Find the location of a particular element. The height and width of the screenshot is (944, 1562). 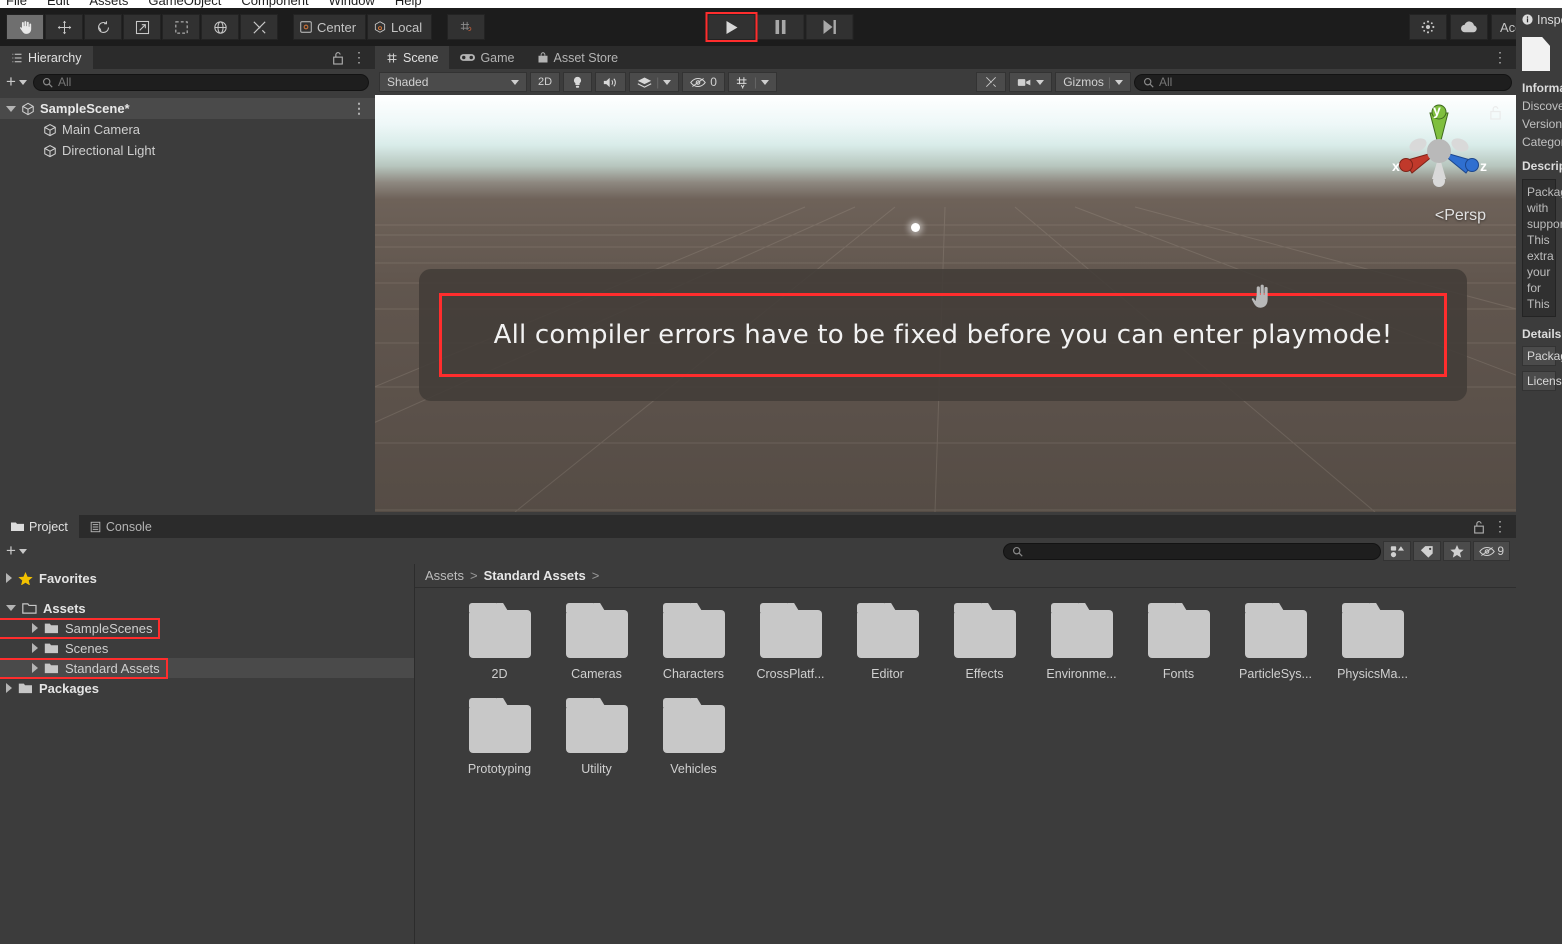

breadcrumb-item-assets: Assets is located at coordinates (444, 575).